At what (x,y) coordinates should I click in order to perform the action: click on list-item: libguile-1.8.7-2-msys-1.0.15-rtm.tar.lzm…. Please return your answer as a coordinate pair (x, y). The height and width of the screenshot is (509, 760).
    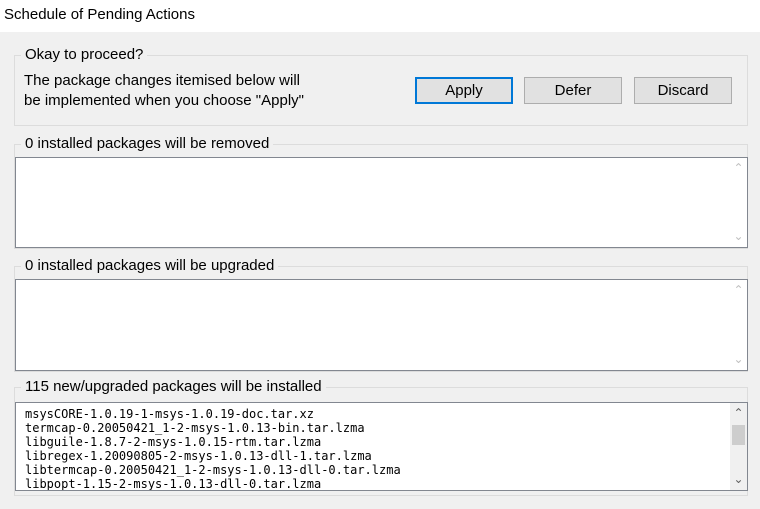
    Looking at the image, I should click on (213, 442).